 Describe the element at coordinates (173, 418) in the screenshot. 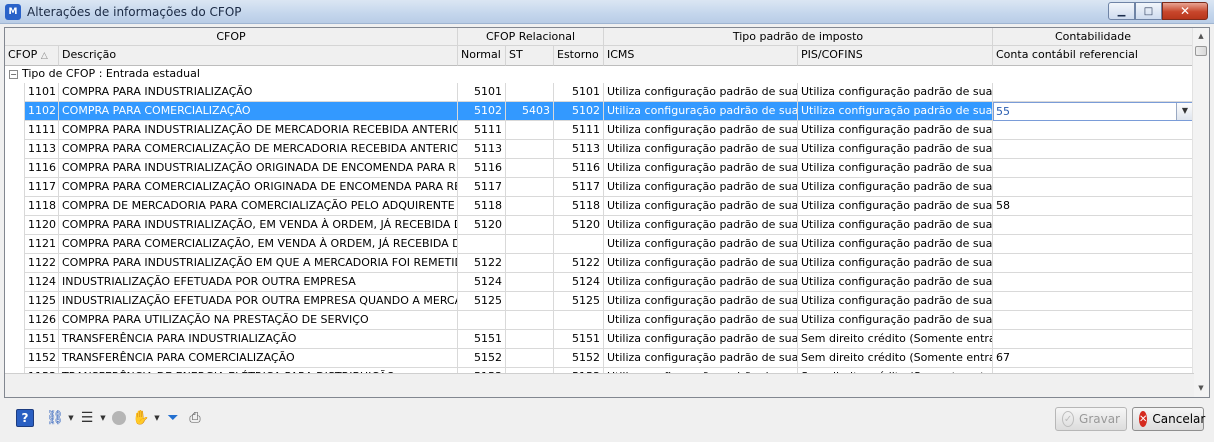

I see `filter-button: ⏷` at that location.